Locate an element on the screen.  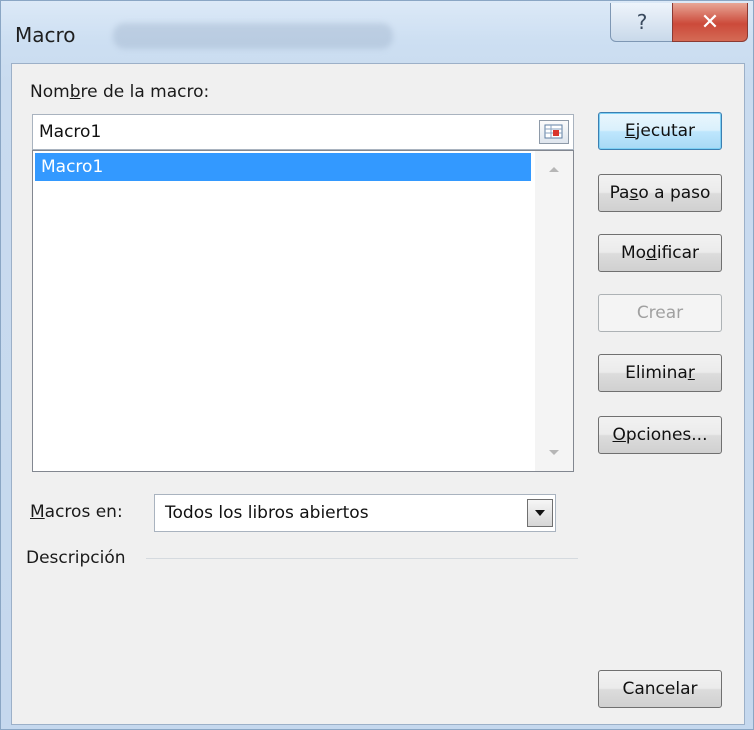
step-button-part: o a paso is located at coordinates (674, 193).